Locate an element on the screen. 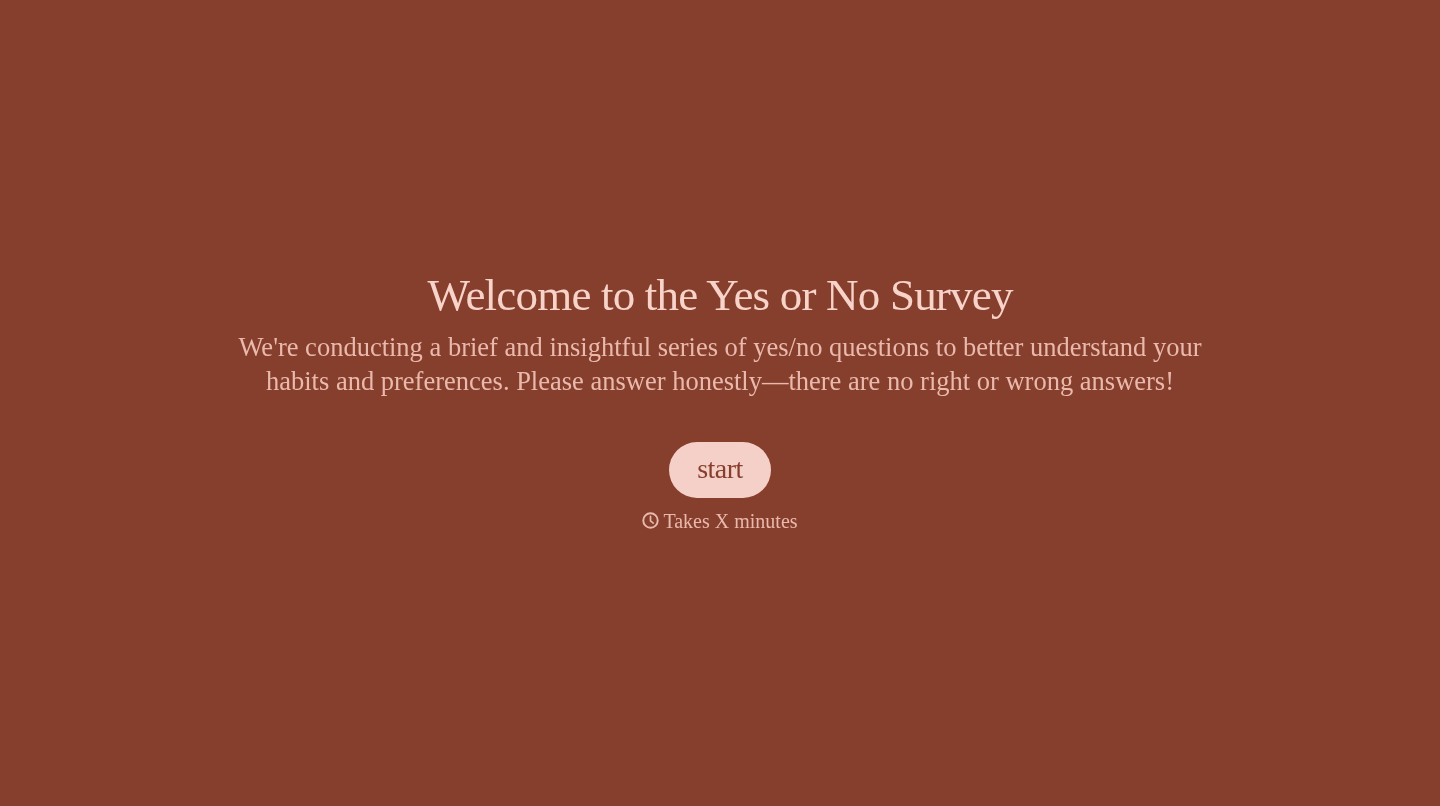 The image size is (1440, 806). start-button: start is located at coordinates (720, 470).